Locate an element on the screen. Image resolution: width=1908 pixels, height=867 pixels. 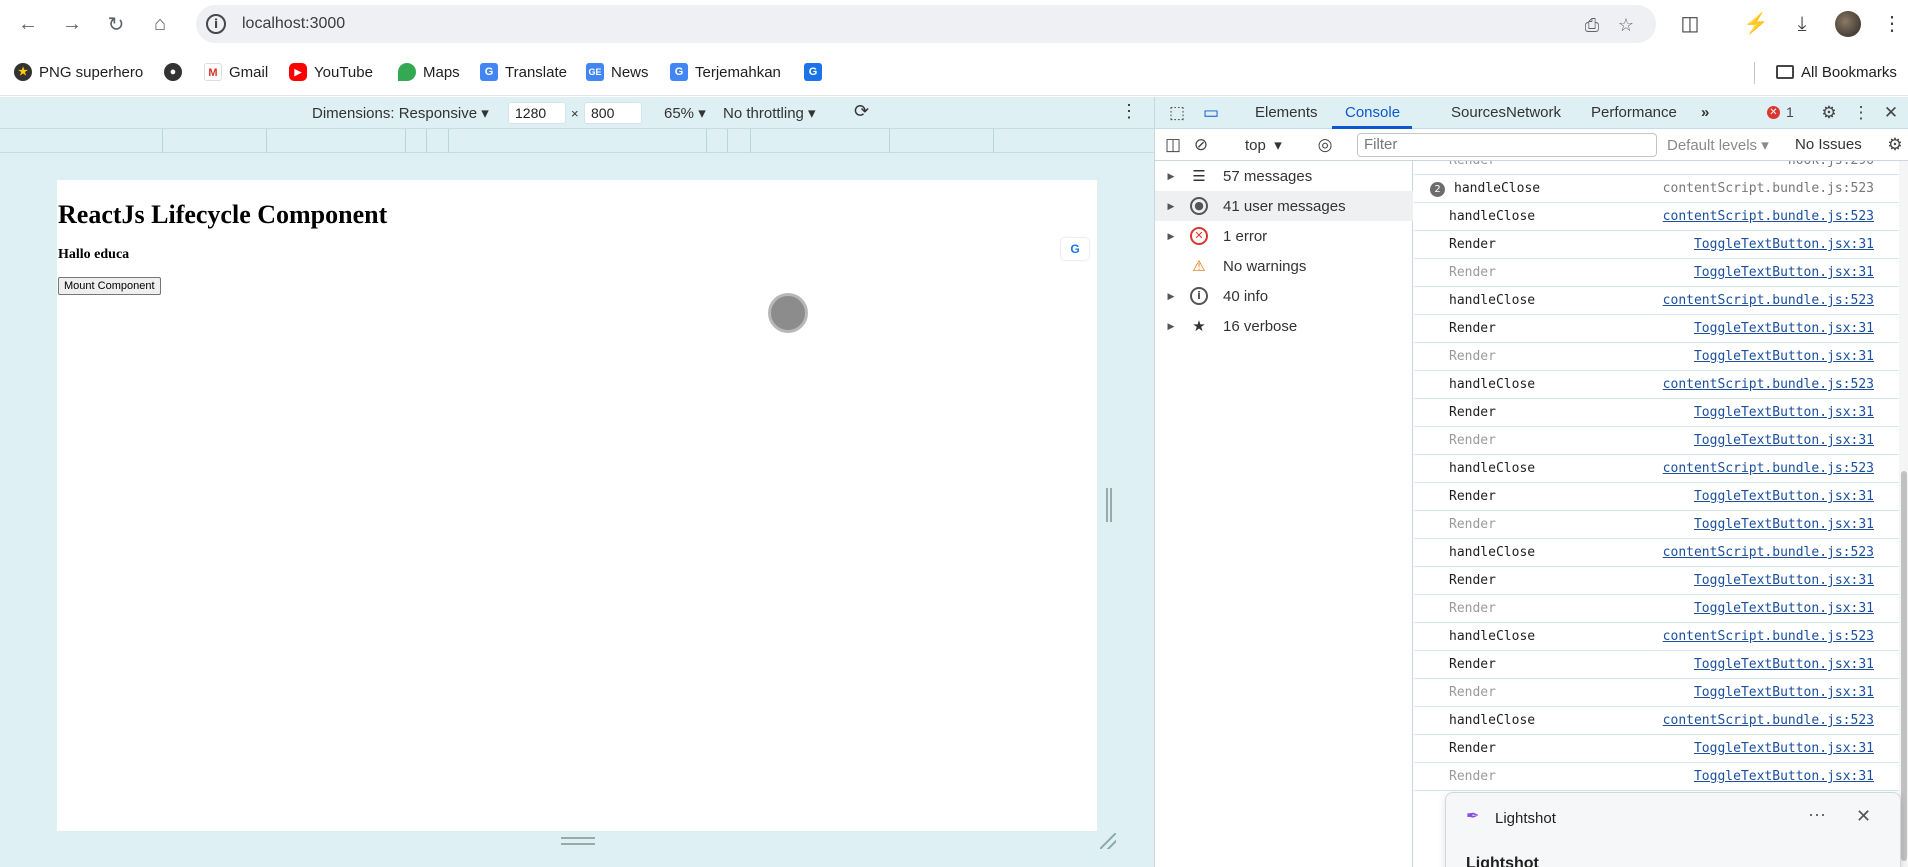
context-selector: top ▾ is located at coordinates (1263, 145).